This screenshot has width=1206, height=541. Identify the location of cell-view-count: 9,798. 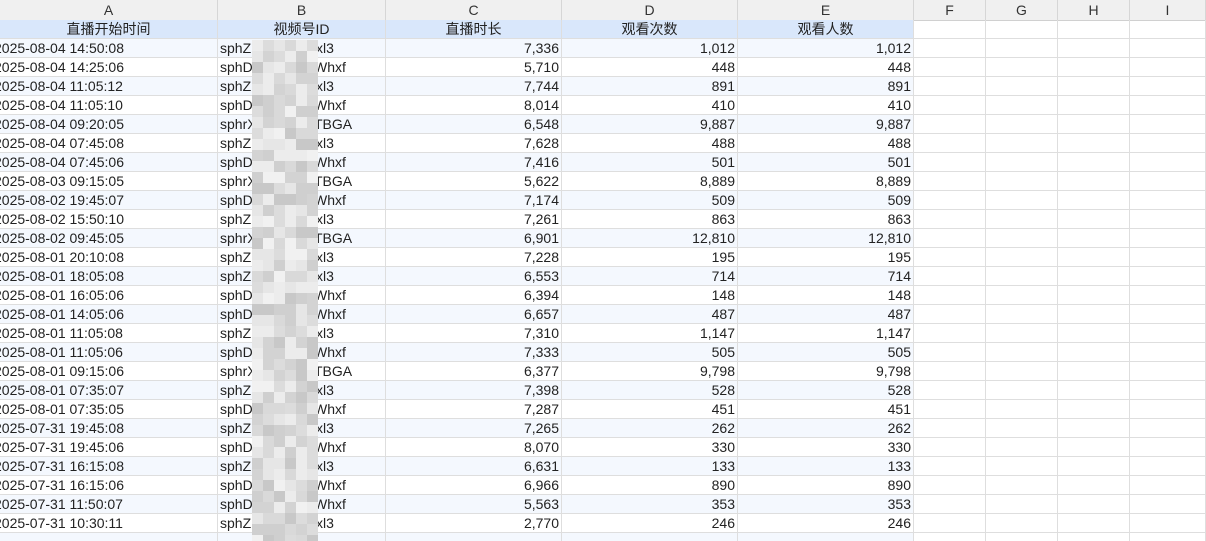
(650, 371).